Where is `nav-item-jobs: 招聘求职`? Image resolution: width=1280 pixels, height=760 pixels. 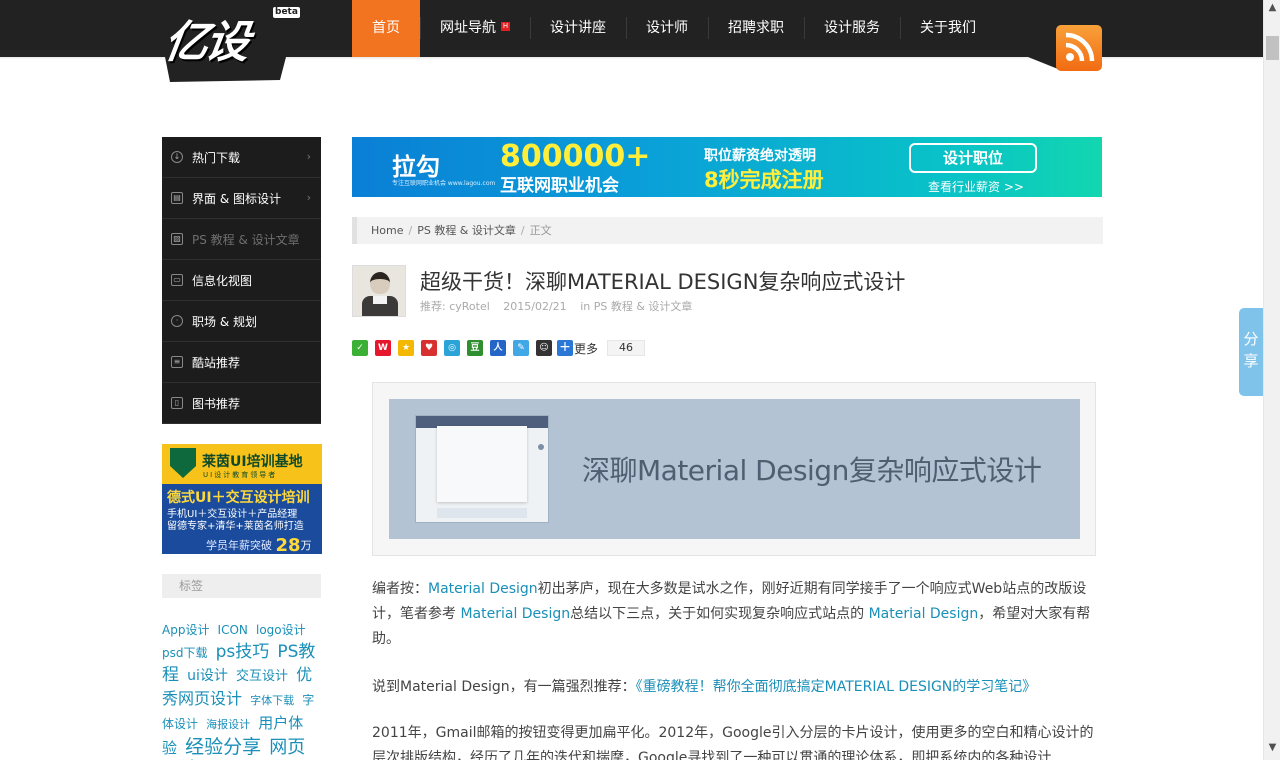
nav-item-jobs: 招聘求职 is located at coordinates (756, 28).